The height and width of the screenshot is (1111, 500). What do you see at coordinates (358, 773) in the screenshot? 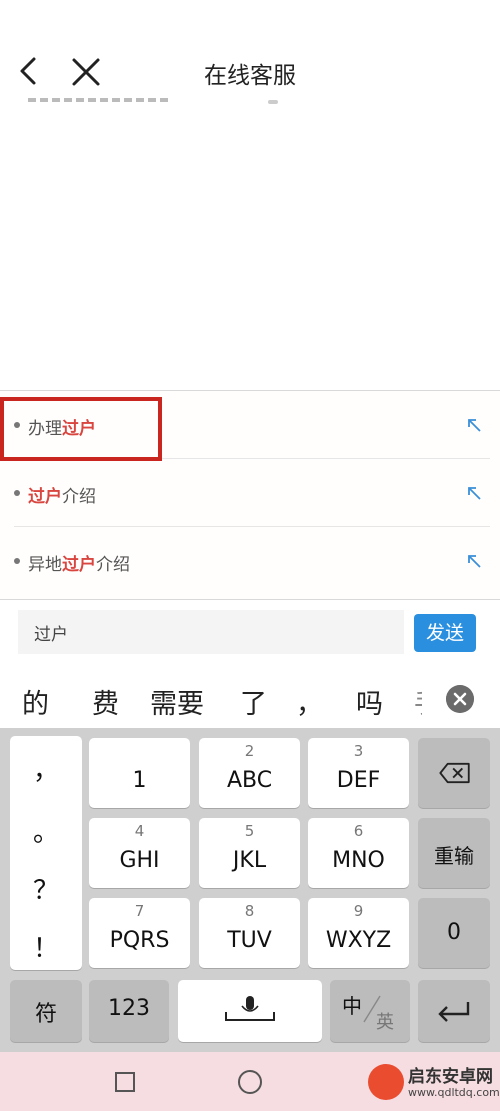
I see `key-3: 3 DEF` at bounding box center [358, 773].